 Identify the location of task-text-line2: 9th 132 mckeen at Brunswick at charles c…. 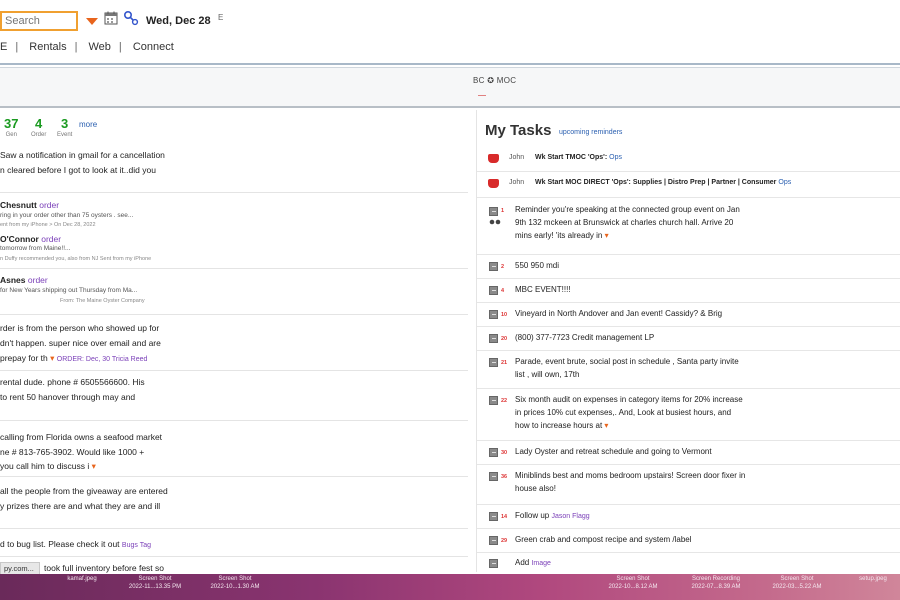
(624, 222).